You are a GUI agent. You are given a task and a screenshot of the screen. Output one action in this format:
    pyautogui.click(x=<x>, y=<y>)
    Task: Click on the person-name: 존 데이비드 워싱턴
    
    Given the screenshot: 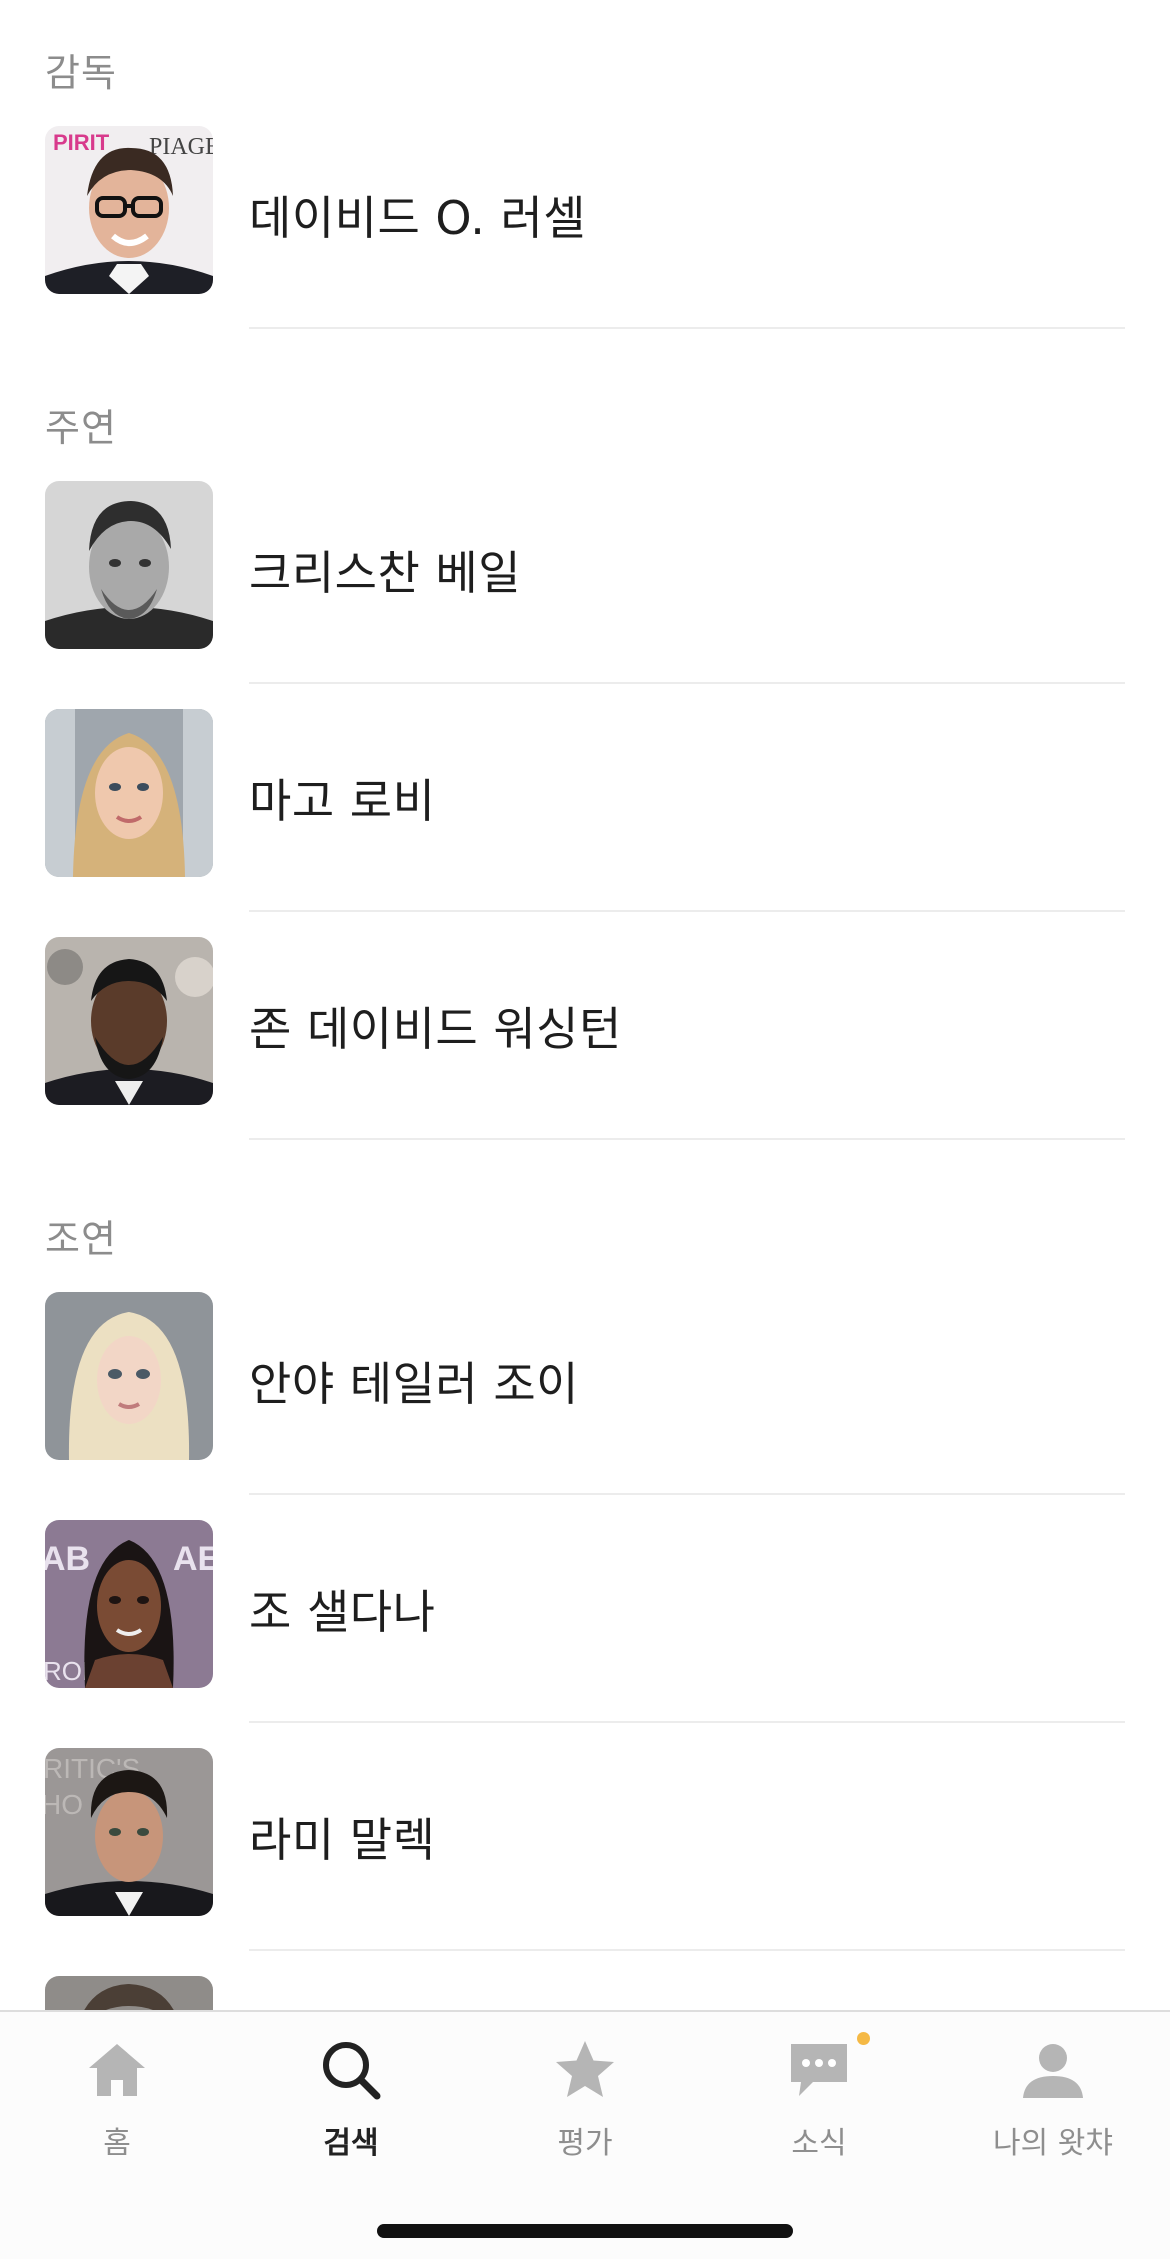 What is the action you would take?
    pyautogui.click(x=435, y=1029)
    